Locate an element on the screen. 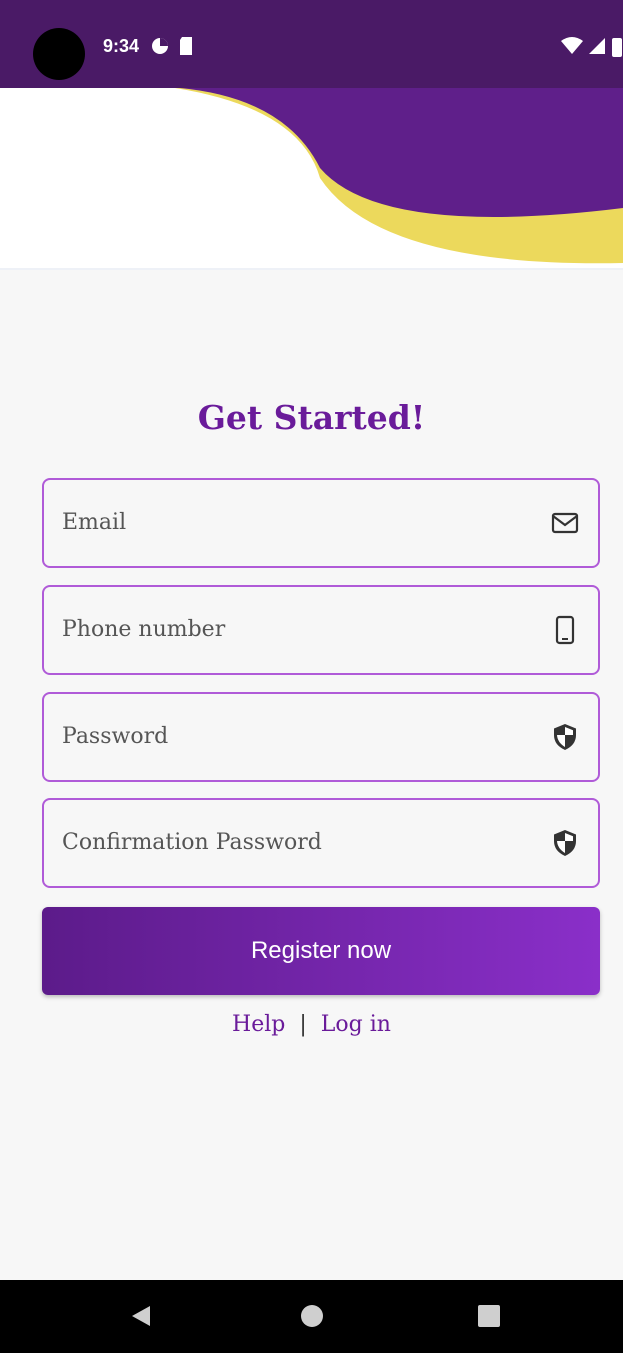  navigation-bar is located at coordinates (311, 1316).